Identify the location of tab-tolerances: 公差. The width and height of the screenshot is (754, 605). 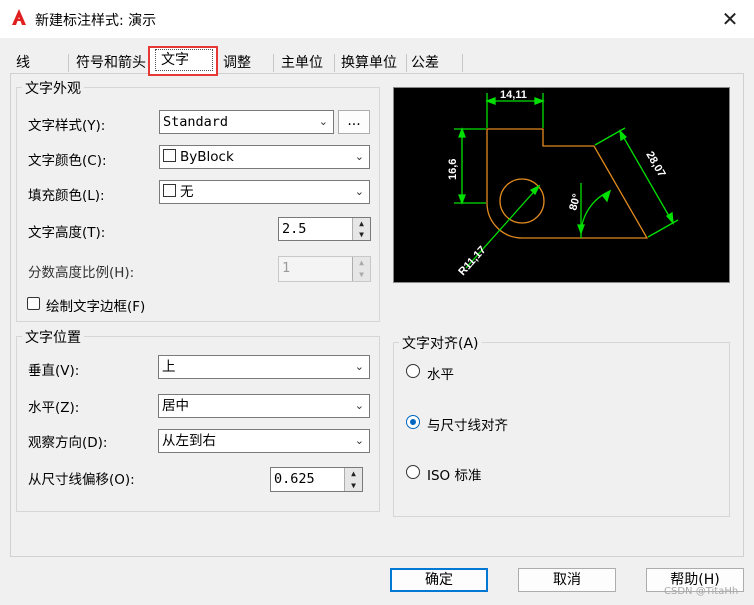
(425, 63).